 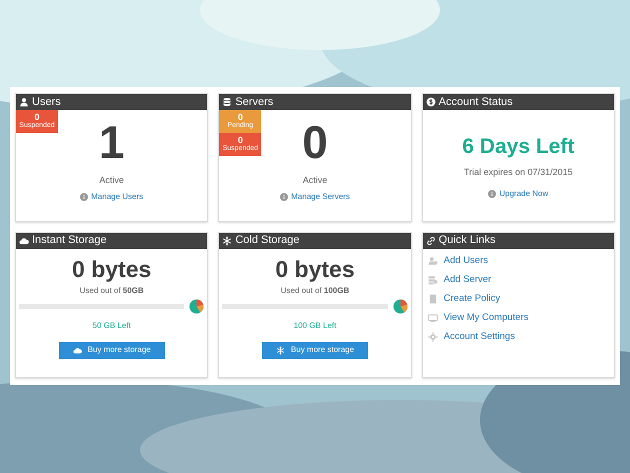 I want to click on upgrade-link: Upgrade Now, so click(x=523, y=194).